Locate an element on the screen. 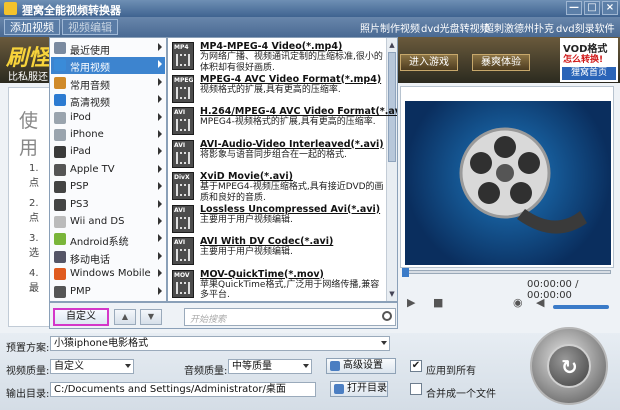  category-label: Wii and DS is located at coordinates (97, 221).